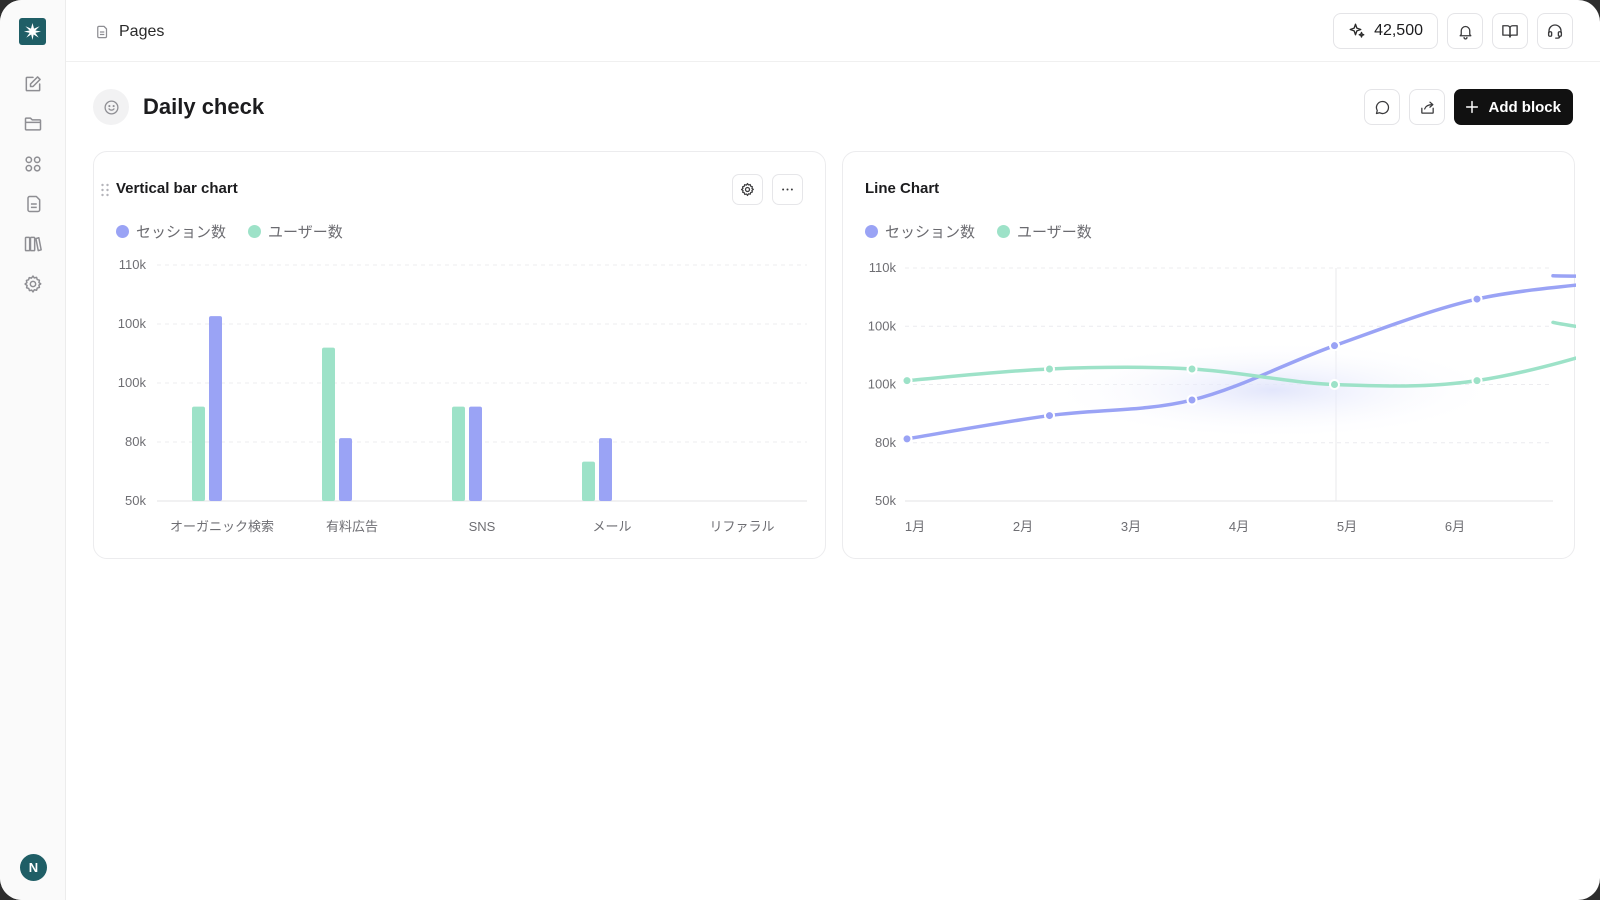 This screenshot has width=1600, height=900. I want to click on x-tick-label: オーガニック検索, so click(222, 526).